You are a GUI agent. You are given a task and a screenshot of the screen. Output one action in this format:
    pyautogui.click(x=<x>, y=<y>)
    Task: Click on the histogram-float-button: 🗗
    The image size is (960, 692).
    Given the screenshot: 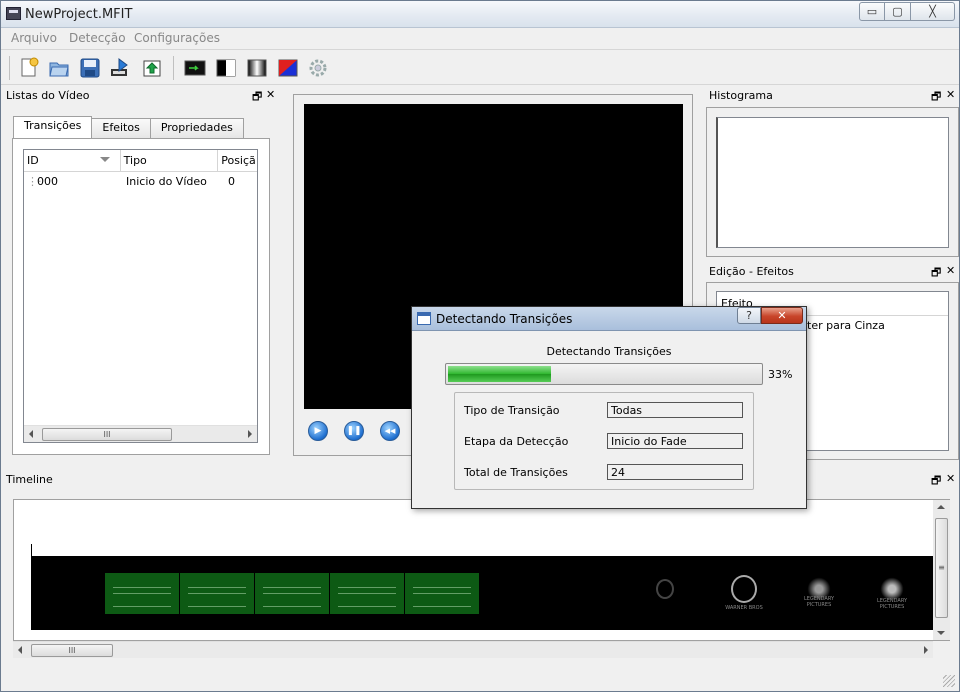 What is the action you would take?
    pyautogui.click(x=936, y=97)
    